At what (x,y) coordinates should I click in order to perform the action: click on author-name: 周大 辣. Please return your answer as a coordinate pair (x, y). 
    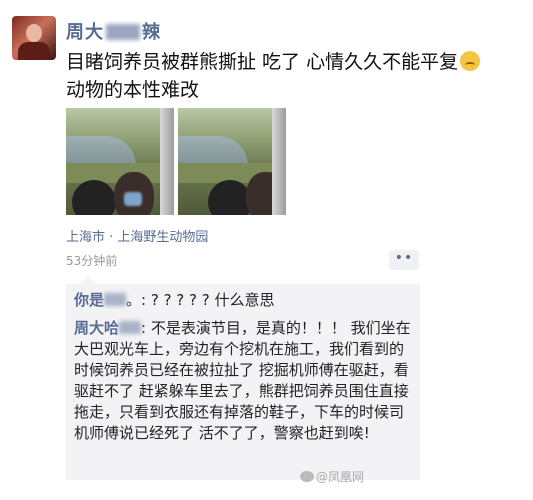
    Looking at the image, I should click on (113, 31).